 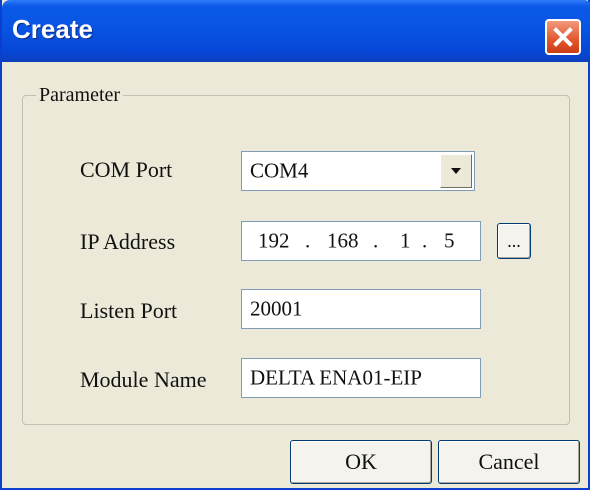 I want to click on listen-port-value: 20001, so click(x=276, y=308).